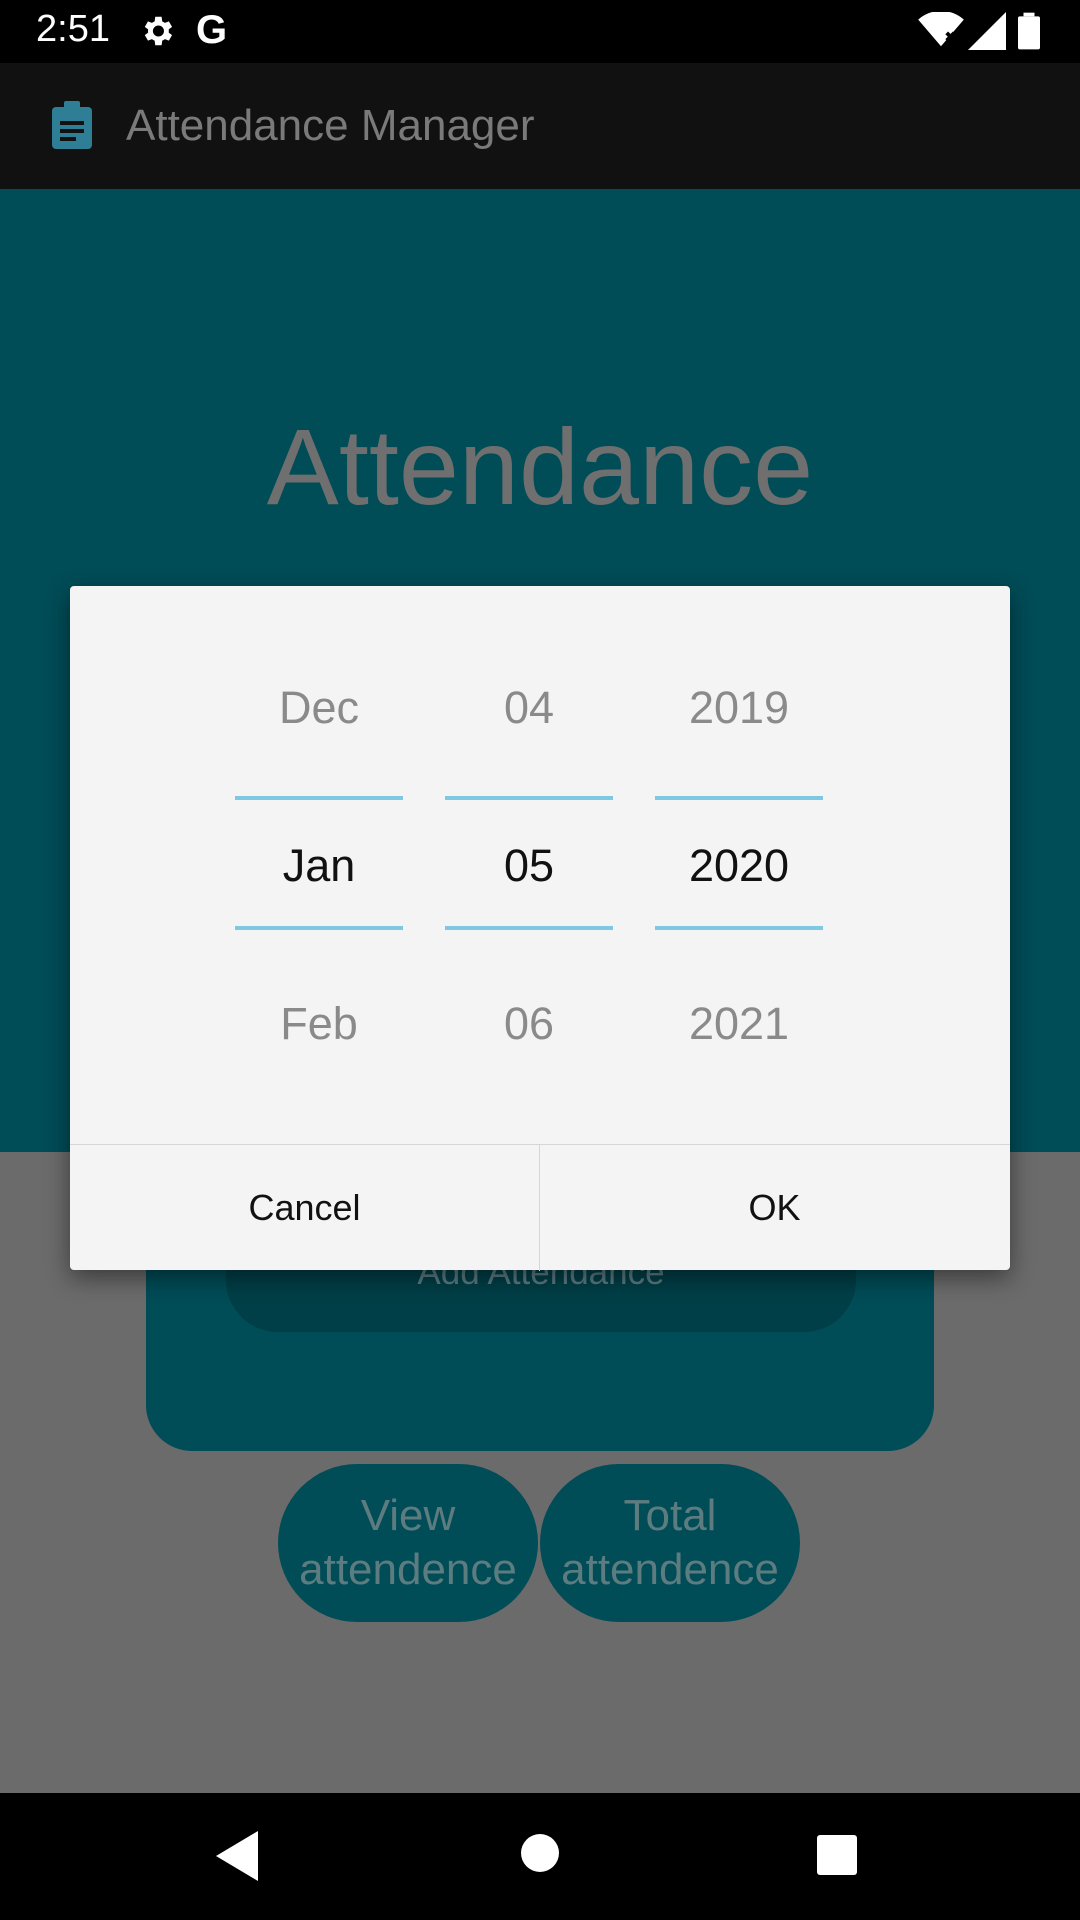 This screenshot has width=1080, height=1920. I want to click on back-icon, so click(237, 1858).